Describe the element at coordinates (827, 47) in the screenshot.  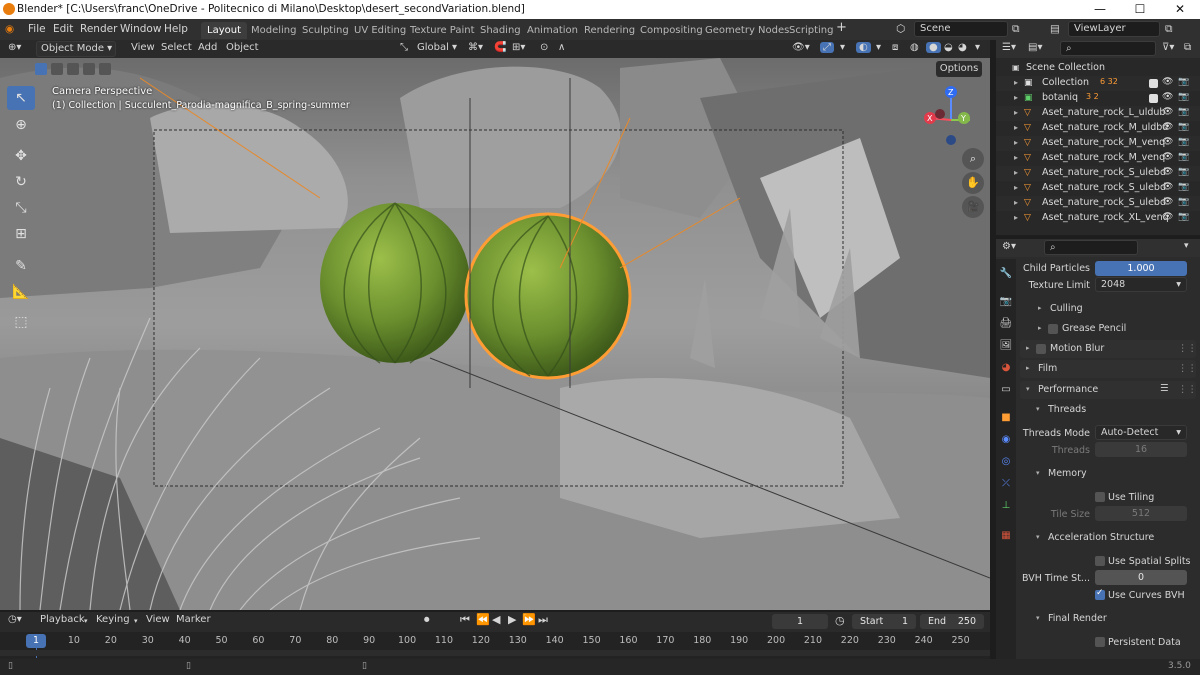
I see `gizmo-toggle-icon: ⤢` at that location.